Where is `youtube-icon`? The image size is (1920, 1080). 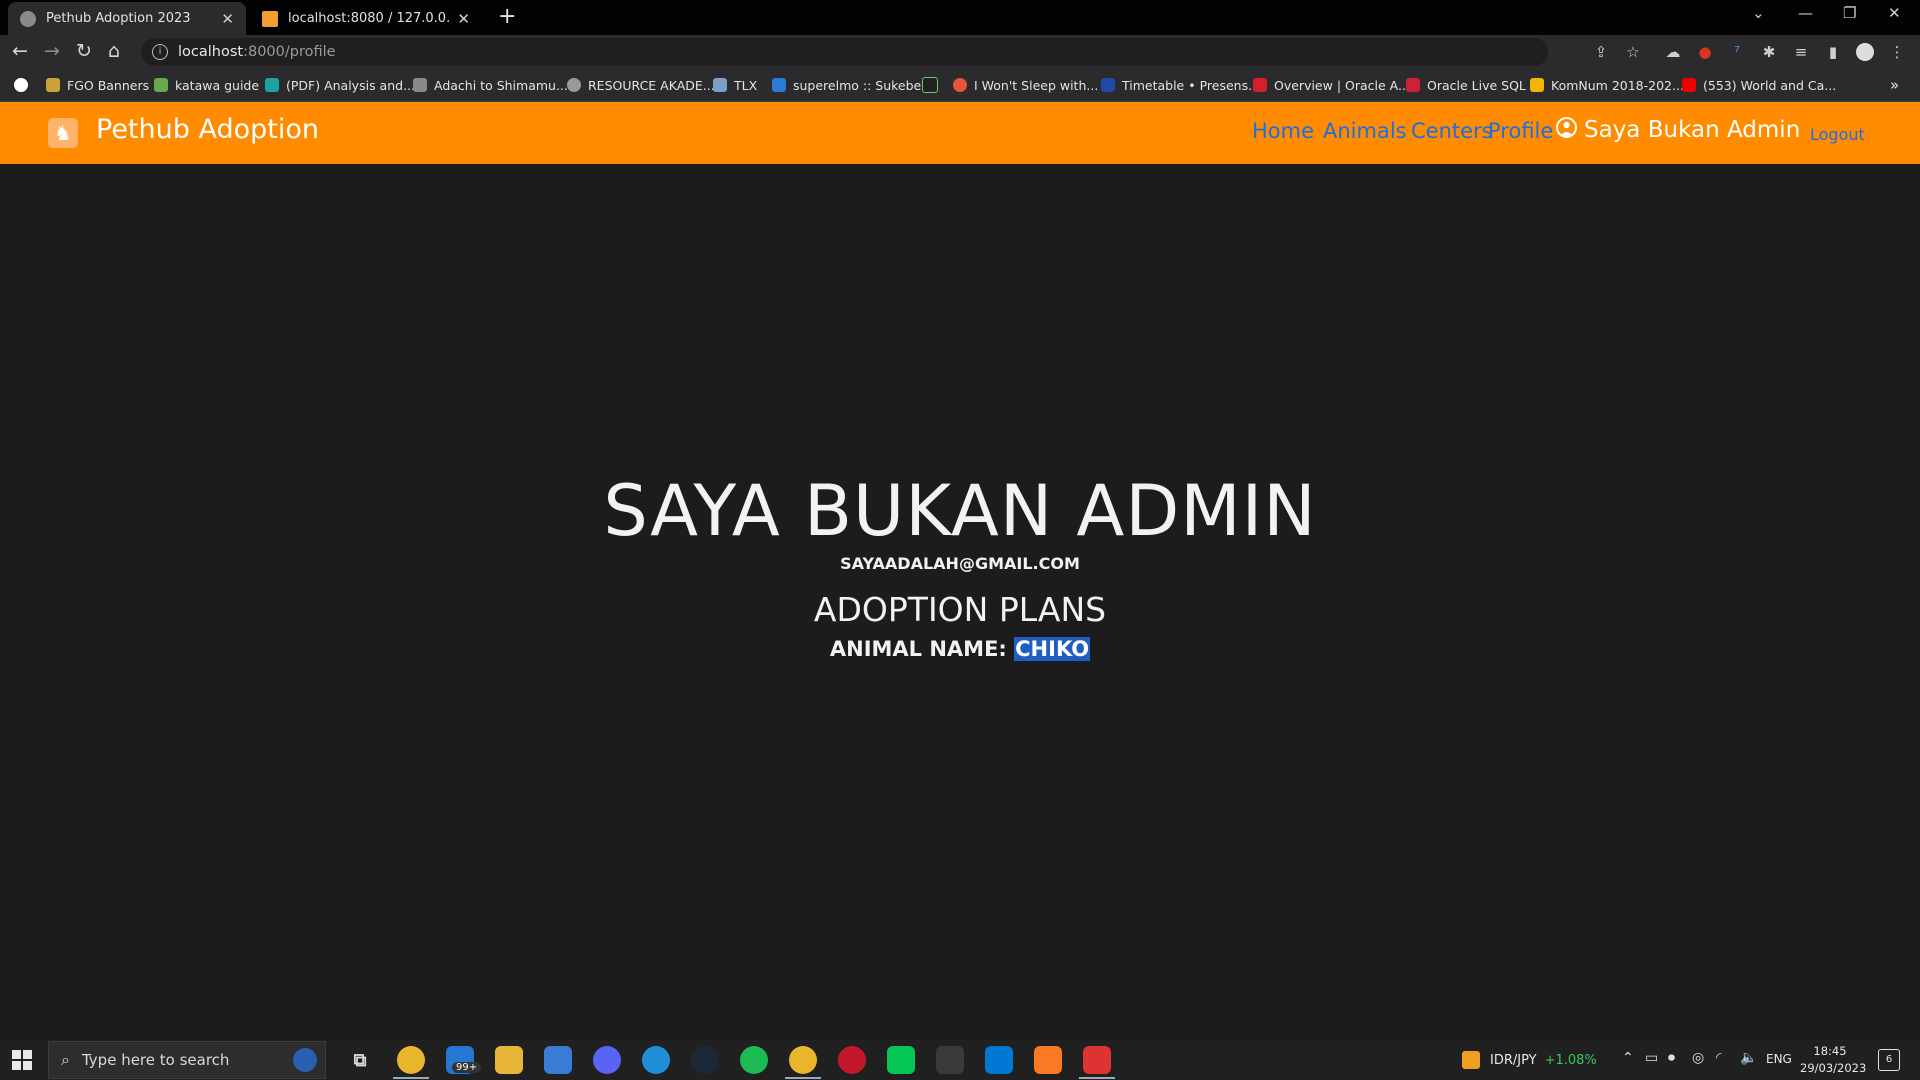 youtube-icon is located at coordinates (1689, 85).